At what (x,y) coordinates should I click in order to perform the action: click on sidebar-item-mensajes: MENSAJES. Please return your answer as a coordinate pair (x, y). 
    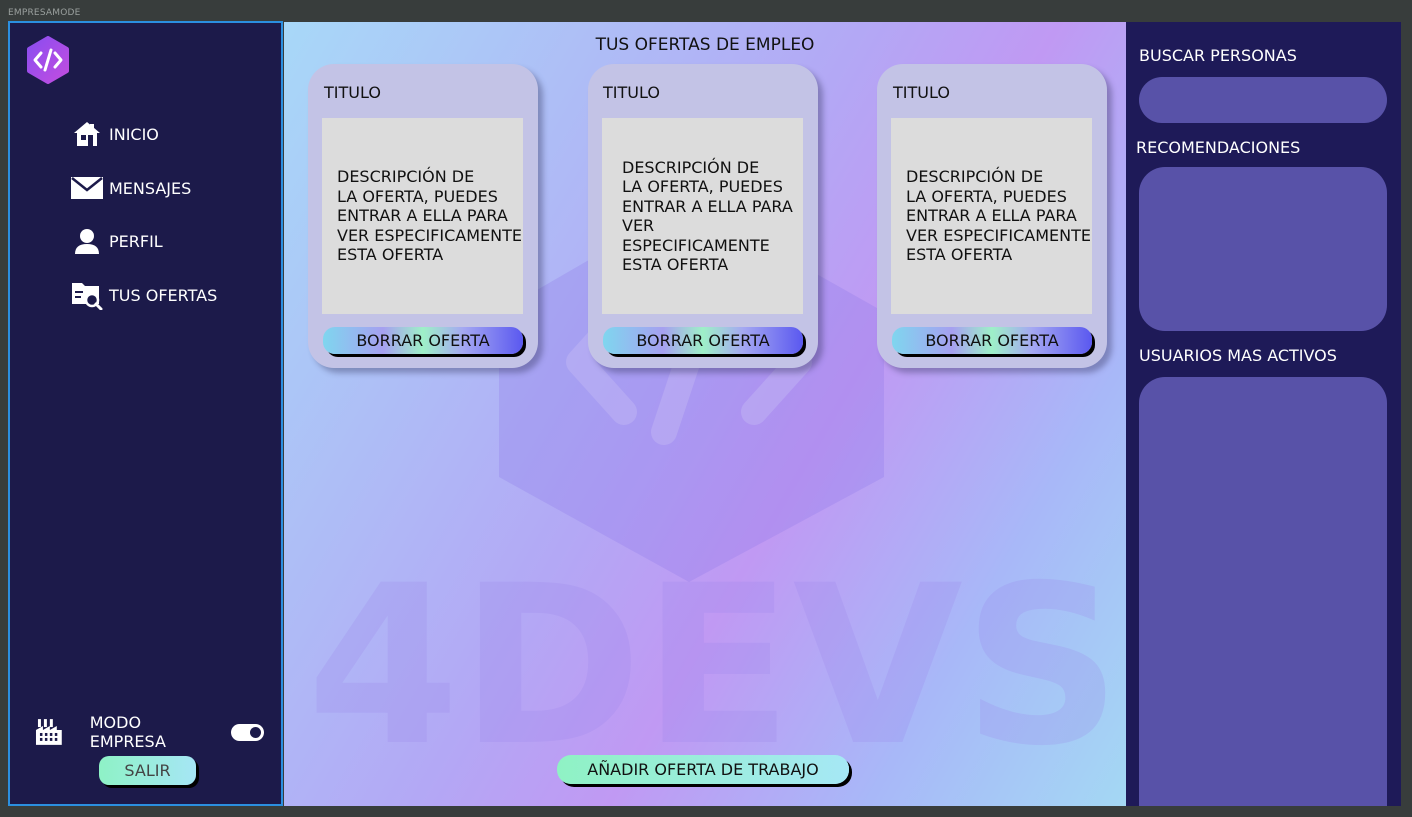
    Looking at the image, I should click on (130, 188).